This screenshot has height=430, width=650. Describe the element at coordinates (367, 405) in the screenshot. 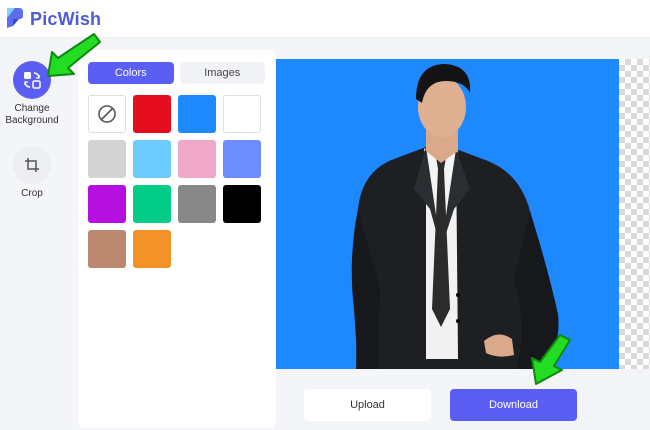

I see `upload-button: Upload` at that location.